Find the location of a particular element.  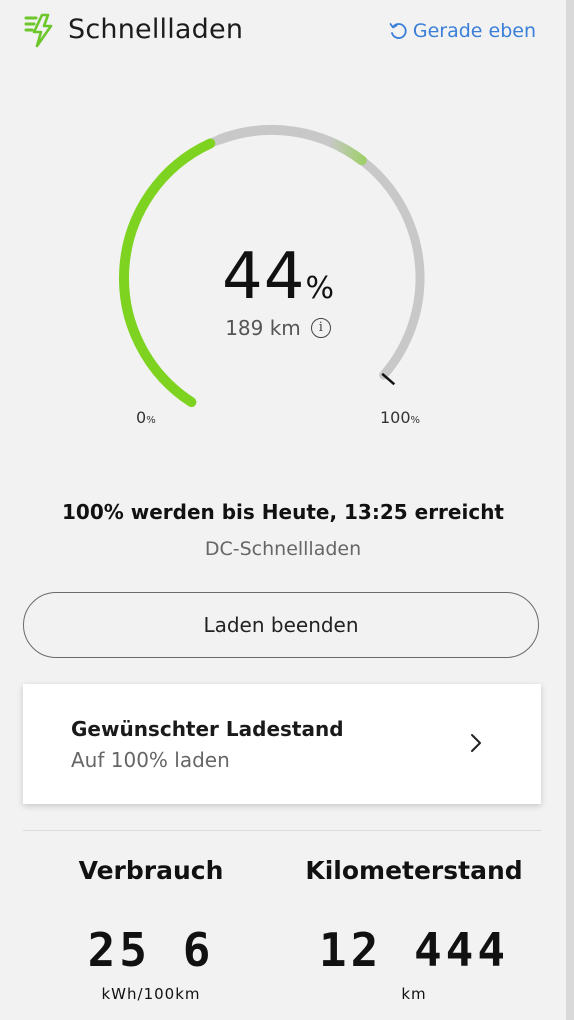

consumption-value: 25 6 is located at coordinates (151, 950).